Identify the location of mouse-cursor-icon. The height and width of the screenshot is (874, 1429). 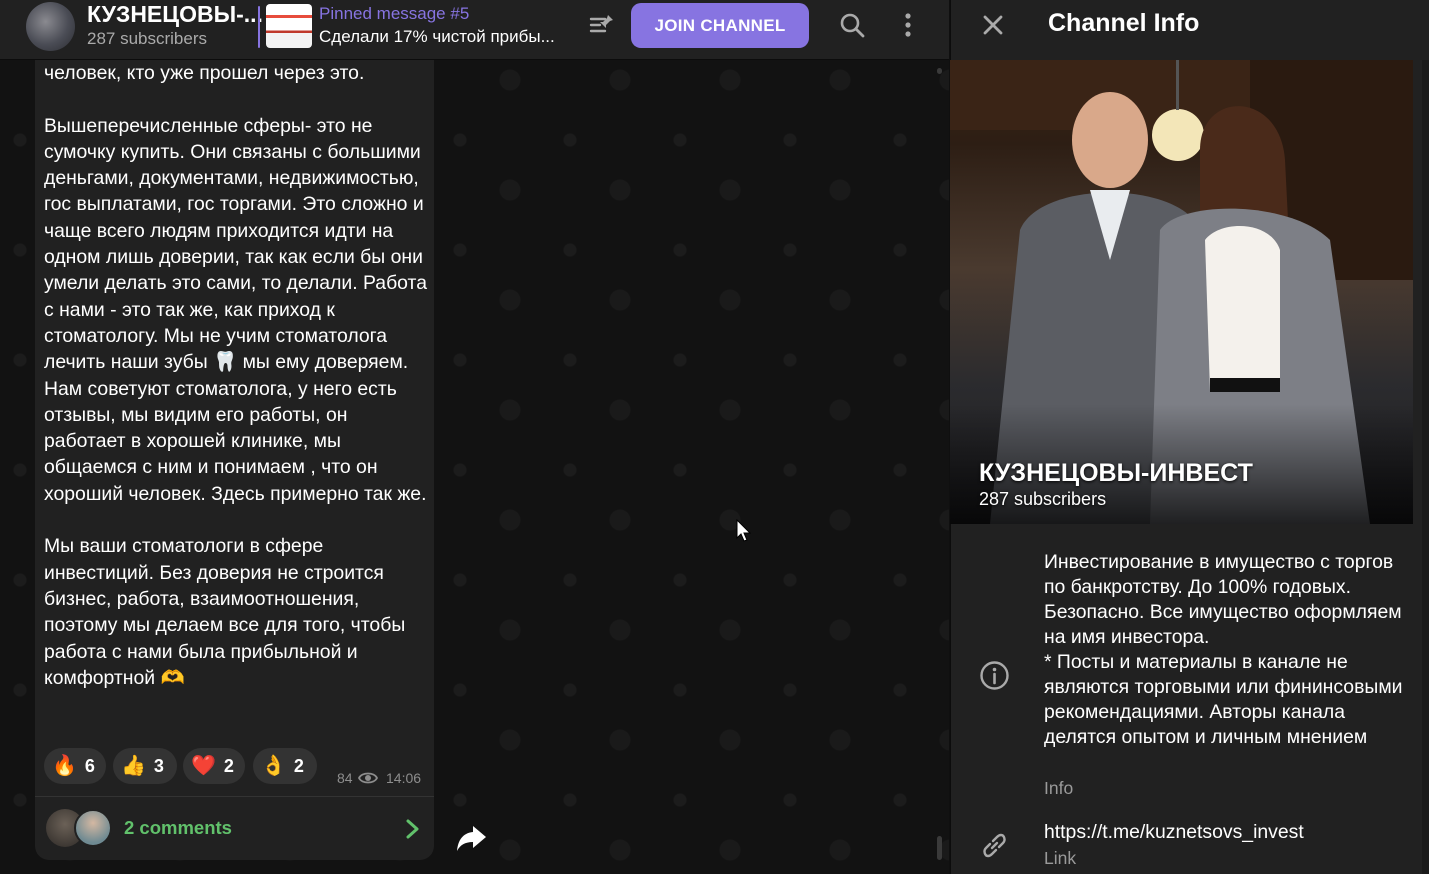
(744, 530).